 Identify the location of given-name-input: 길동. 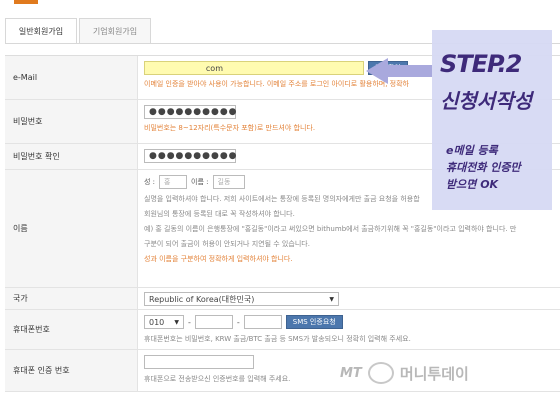
(228, 182).